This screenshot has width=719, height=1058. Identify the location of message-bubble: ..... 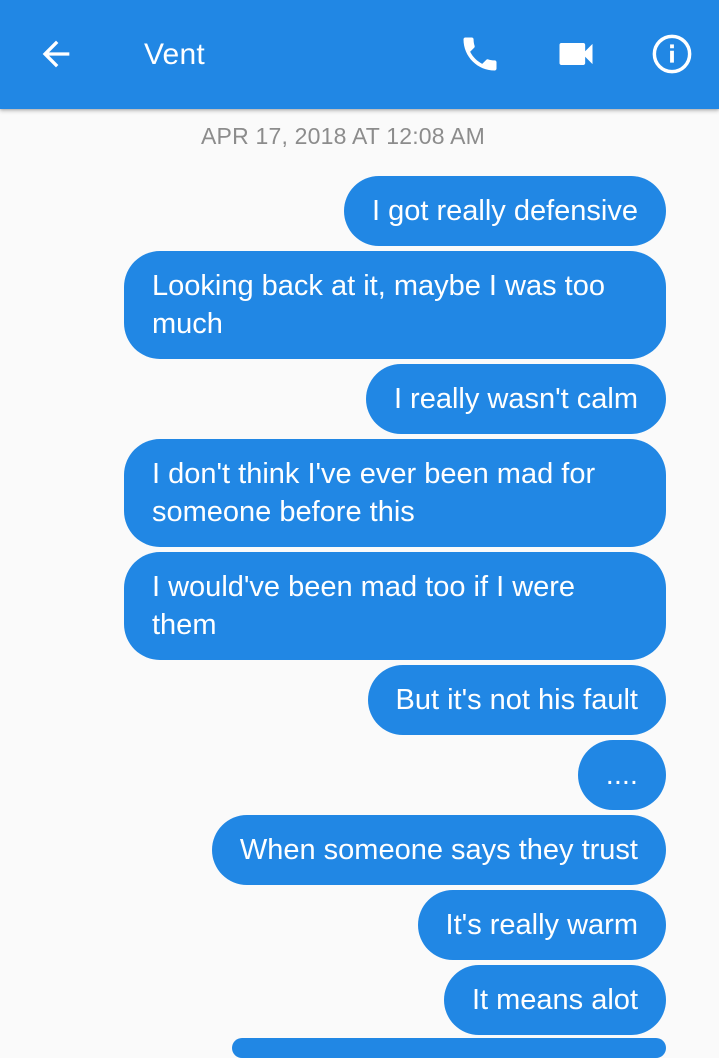
(621, 775).